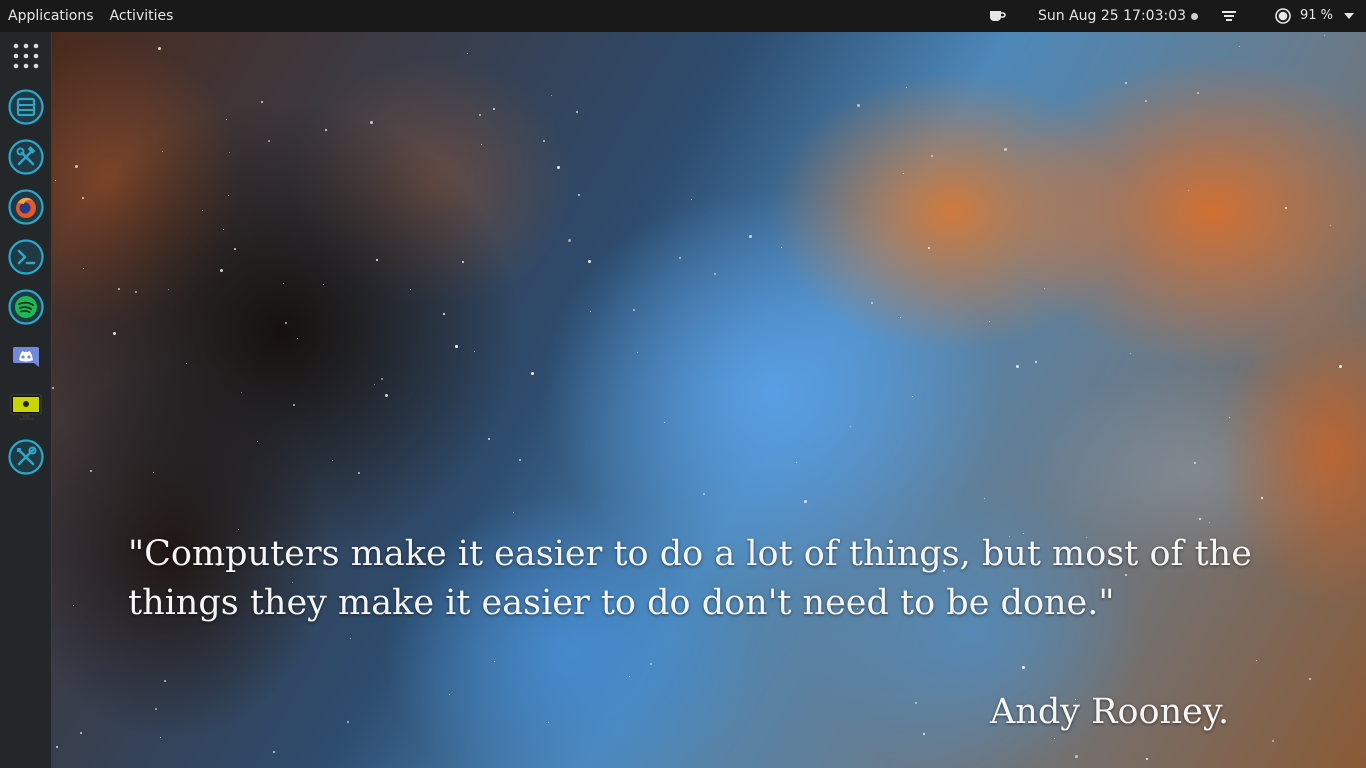 This screenshot has width=1366, height=768. I want to click on terminal-icon, so click(26, 257).